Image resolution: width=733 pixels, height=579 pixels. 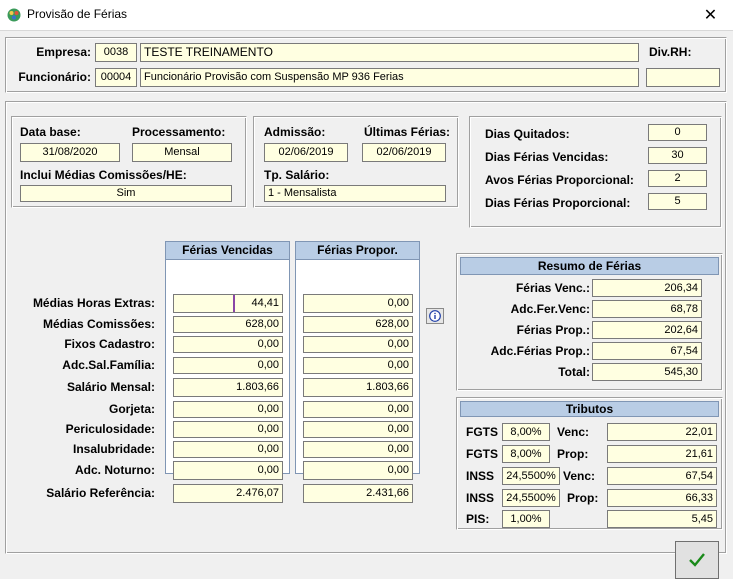 What do you see at coordinates (115, 470) in the screenshot?
I see `grid-row-label: Adc. Noturno:` at bounding box center [115, 470].